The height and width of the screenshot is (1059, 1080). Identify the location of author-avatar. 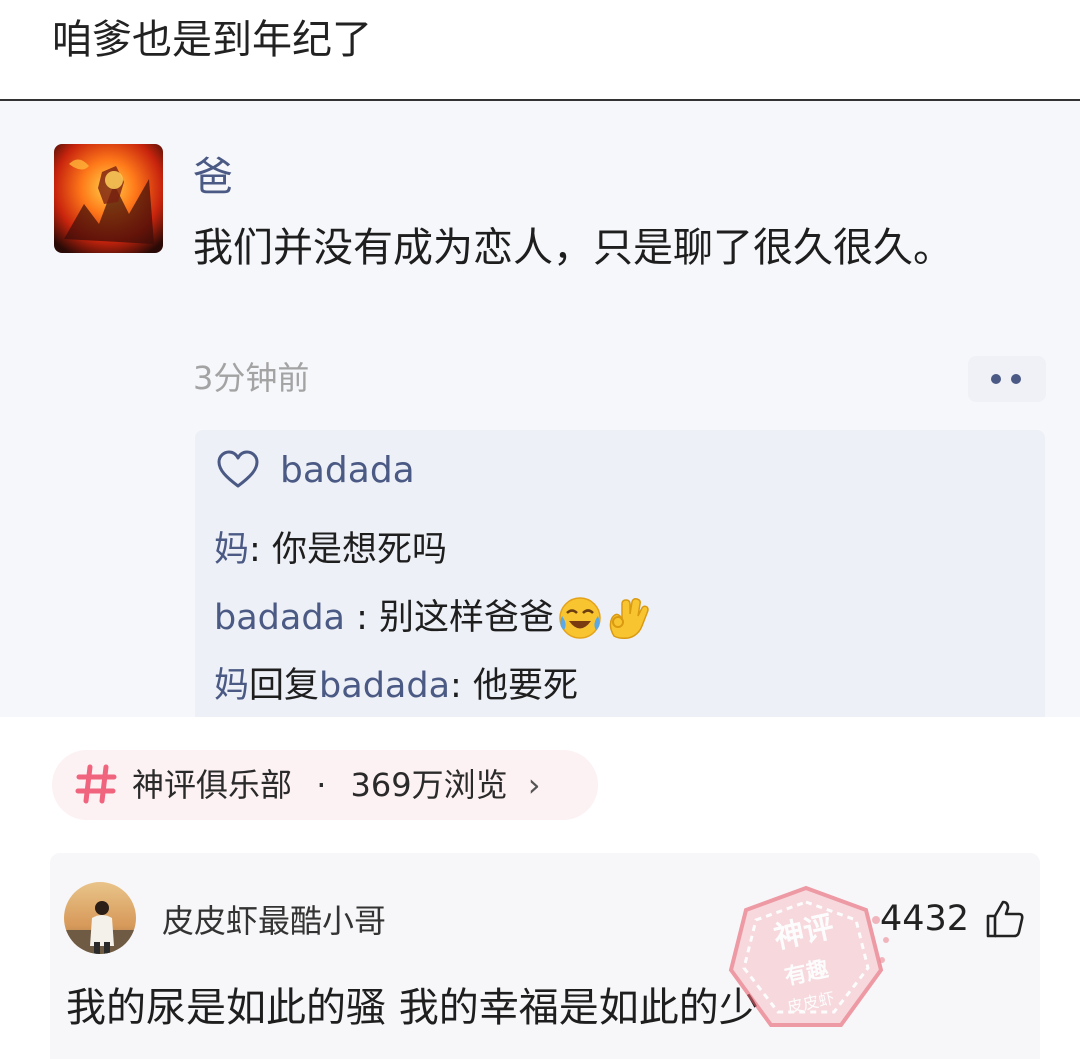
(108, 198).